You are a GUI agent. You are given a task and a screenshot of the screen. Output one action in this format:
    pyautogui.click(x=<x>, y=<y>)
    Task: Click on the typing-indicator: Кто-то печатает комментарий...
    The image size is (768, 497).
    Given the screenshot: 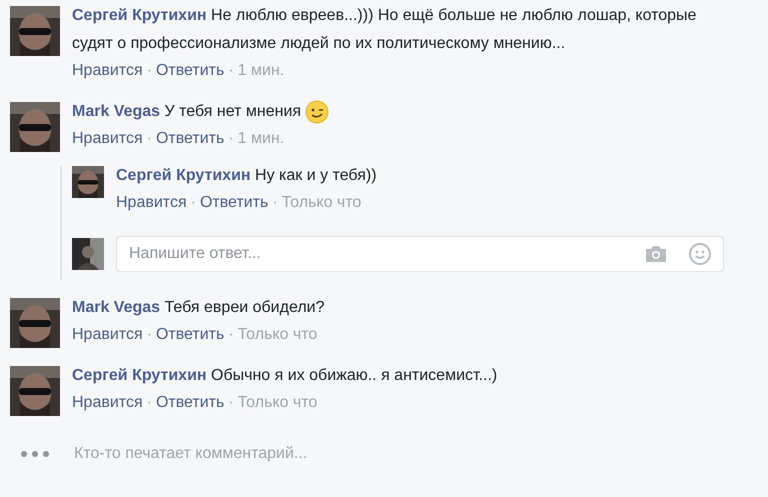 What is the action you would take?
    pyautogui.click(x=191, y=454)
    